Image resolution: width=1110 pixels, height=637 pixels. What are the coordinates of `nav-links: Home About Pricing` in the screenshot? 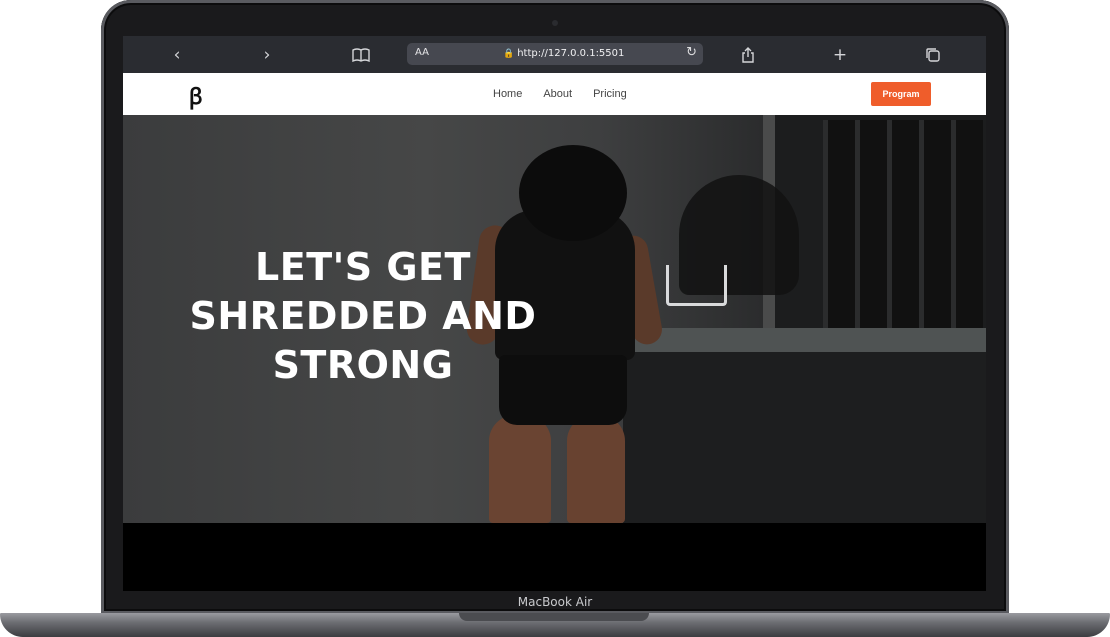 It's located at (570, 94).